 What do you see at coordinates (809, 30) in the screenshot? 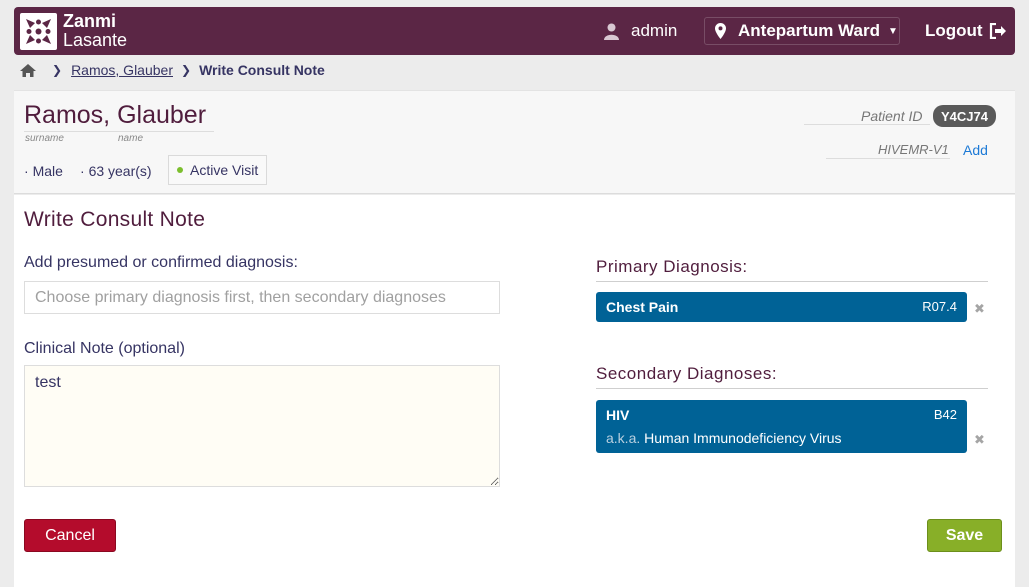
I see `location-label: Antepartum Ward` at bounding box center [809, 30].